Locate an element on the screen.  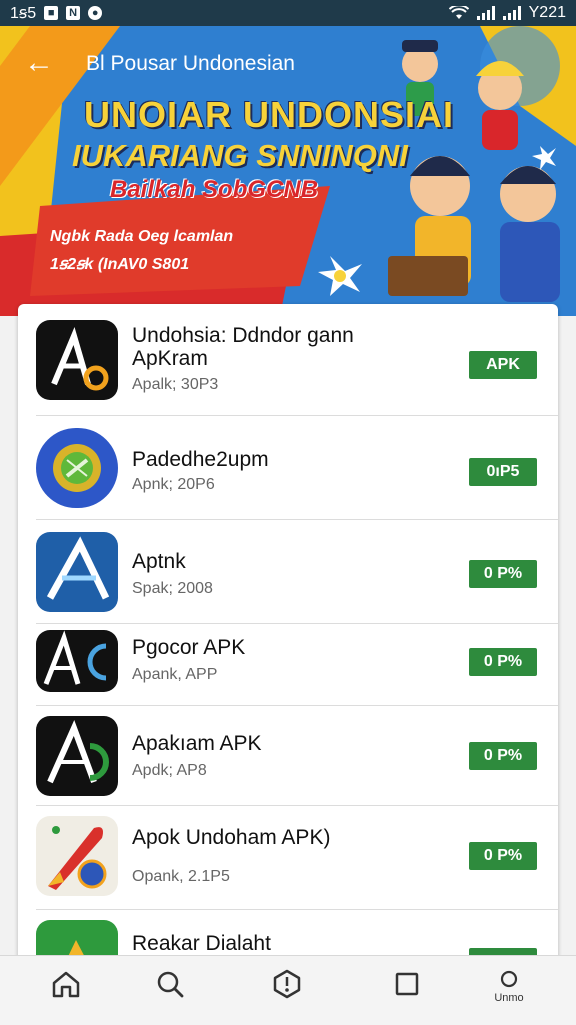
app-a-green-logo-icon is located at coordinates (77, 756).